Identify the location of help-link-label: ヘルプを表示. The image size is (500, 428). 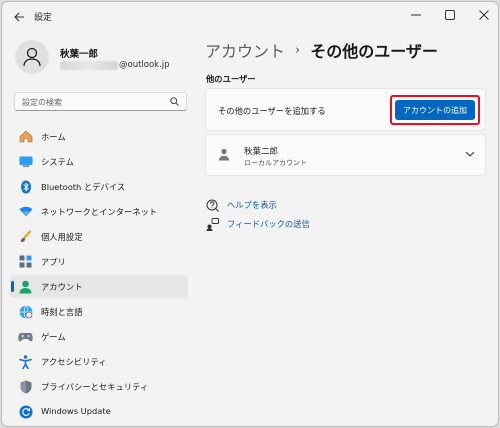
(252, 205).